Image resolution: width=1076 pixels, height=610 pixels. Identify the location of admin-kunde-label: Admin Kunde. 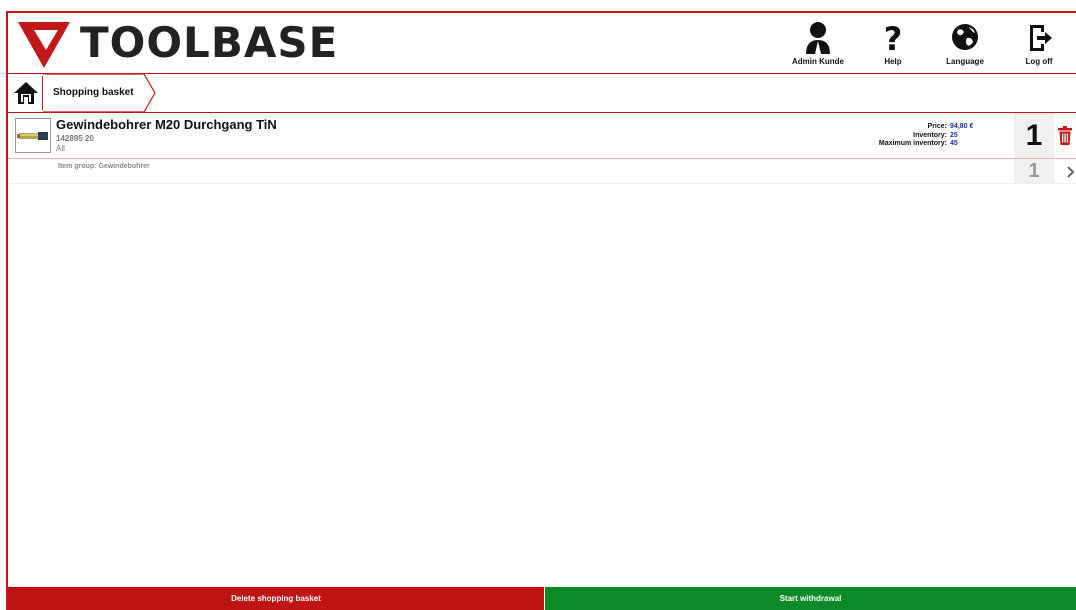
(818, 61).